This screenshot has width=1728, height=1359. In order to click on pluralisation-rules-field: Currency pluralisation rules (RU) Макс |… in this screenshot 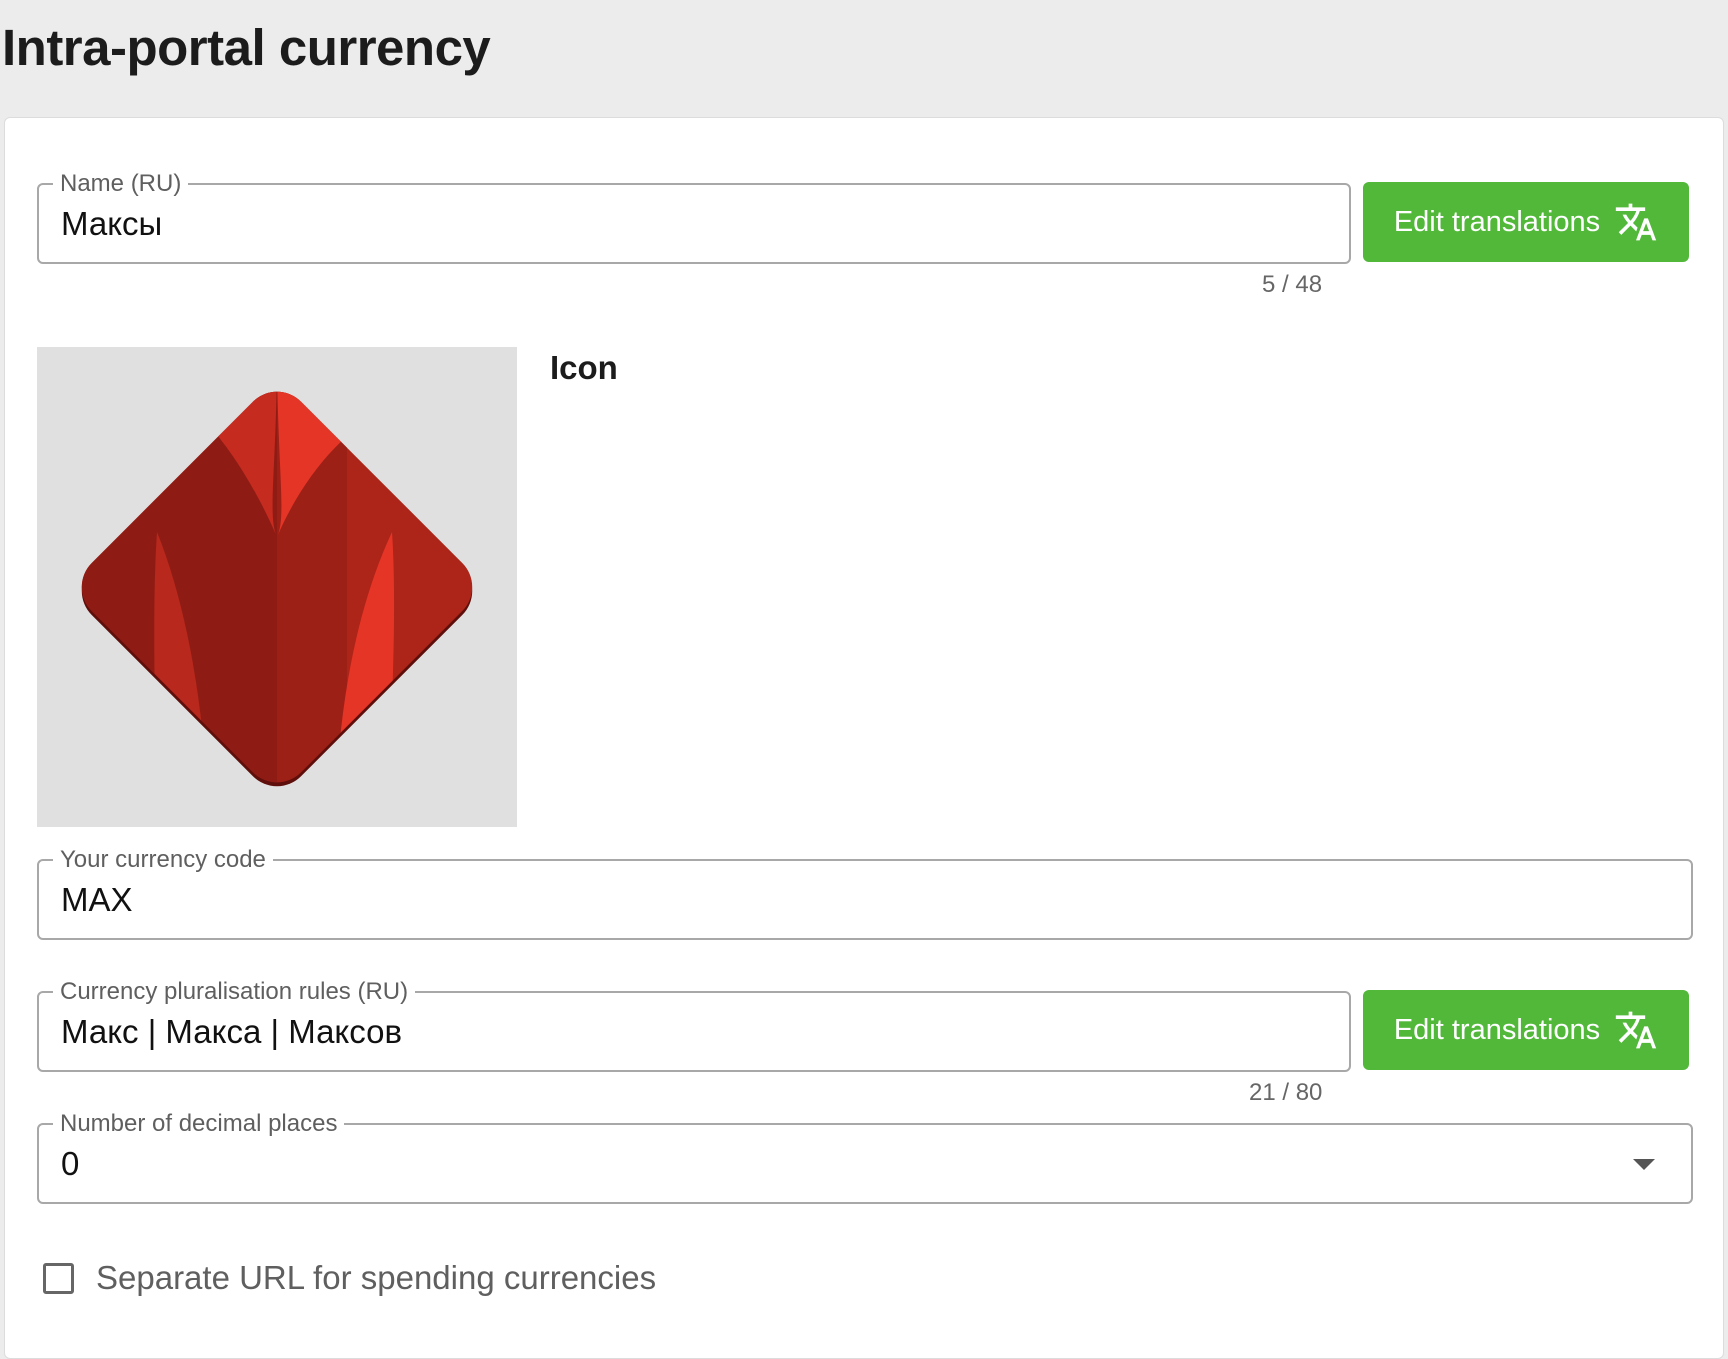, I will do `click(694, 1025)`.